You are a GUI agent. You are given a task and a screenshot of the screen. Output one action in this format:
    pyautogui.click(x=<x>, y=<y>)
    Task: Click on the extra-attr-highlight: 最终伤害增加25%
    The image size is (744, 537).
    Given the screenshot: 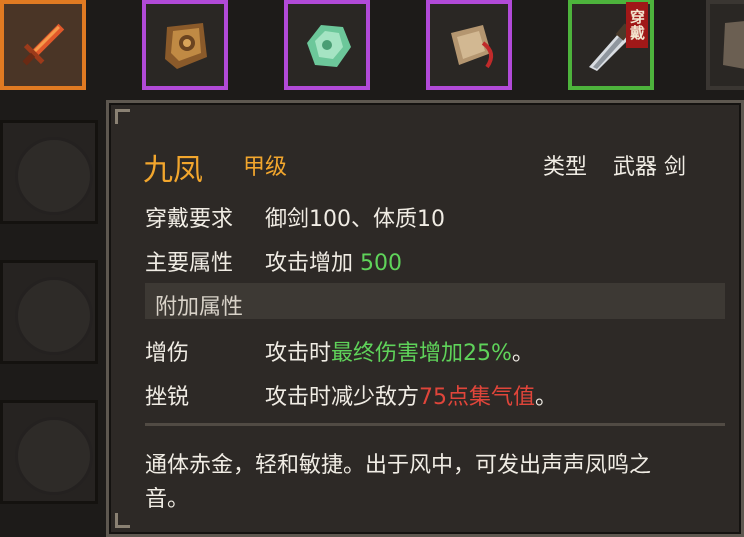 What is the action you would take?
    pyautogui.click(x=421, y=353)
    